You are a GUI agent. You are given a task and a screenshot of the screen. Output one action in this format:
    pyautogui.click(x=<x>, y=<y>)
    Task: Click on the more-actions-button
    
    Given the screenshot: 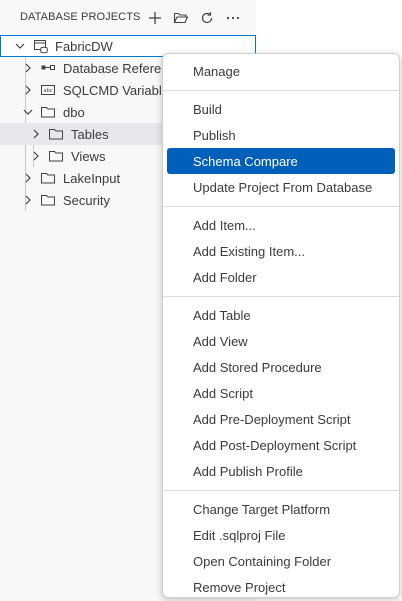 What is the action you would take?
    pyautogui.click(x=233, y=18)
    